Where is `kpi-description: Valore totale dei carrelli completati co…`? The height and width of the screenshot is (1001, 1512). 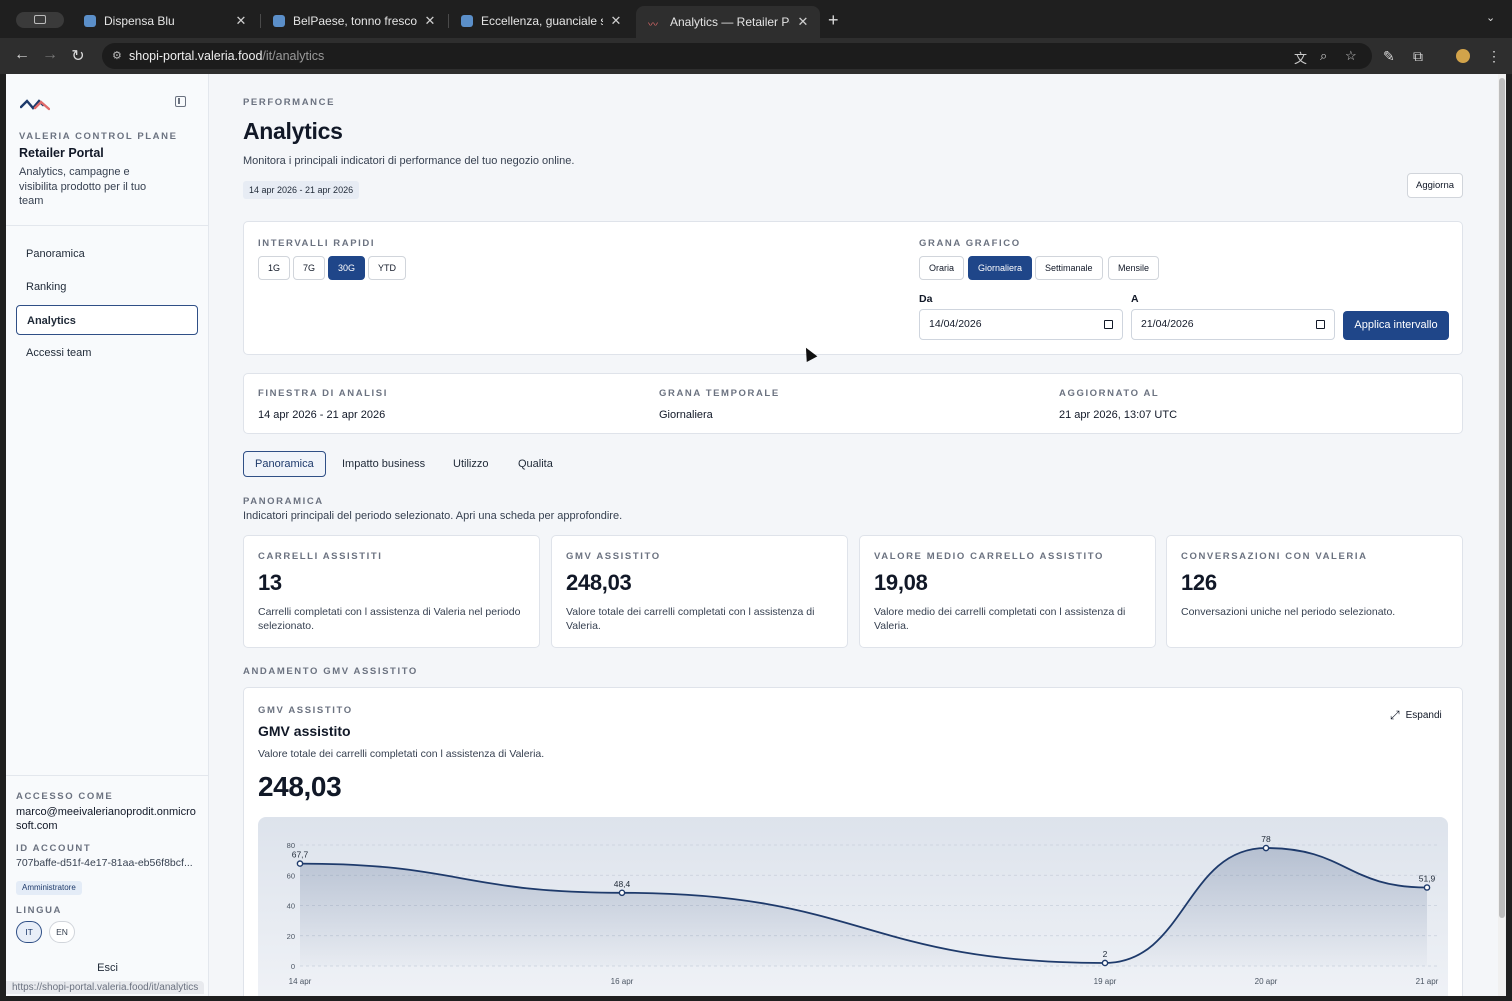
kpi-description: Valore totale dei carrelli completati co… is located at coordinates (690, 619).